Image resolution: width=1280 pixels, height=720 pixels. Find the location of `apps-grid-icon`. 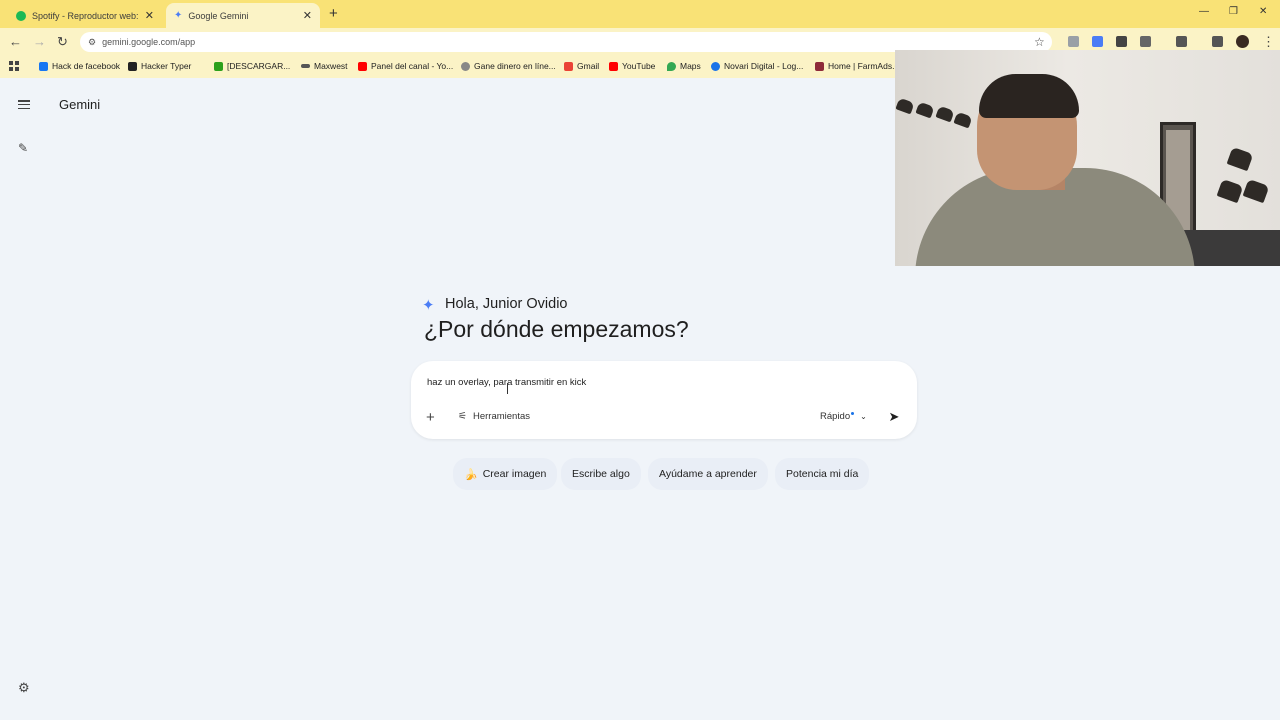

apps-grid-icon is located at coordinates (14, 66).